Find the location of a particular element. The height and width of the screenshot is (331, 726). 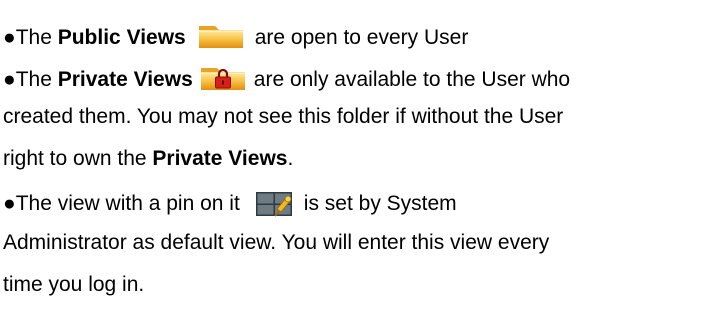

text-line: right to own the Private Views. is located at coordinates (148, 159).